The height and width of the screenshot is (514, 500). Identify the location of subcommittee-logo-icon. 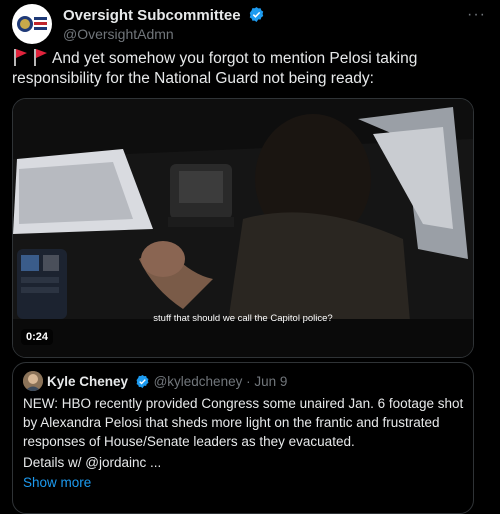
(32, 24).